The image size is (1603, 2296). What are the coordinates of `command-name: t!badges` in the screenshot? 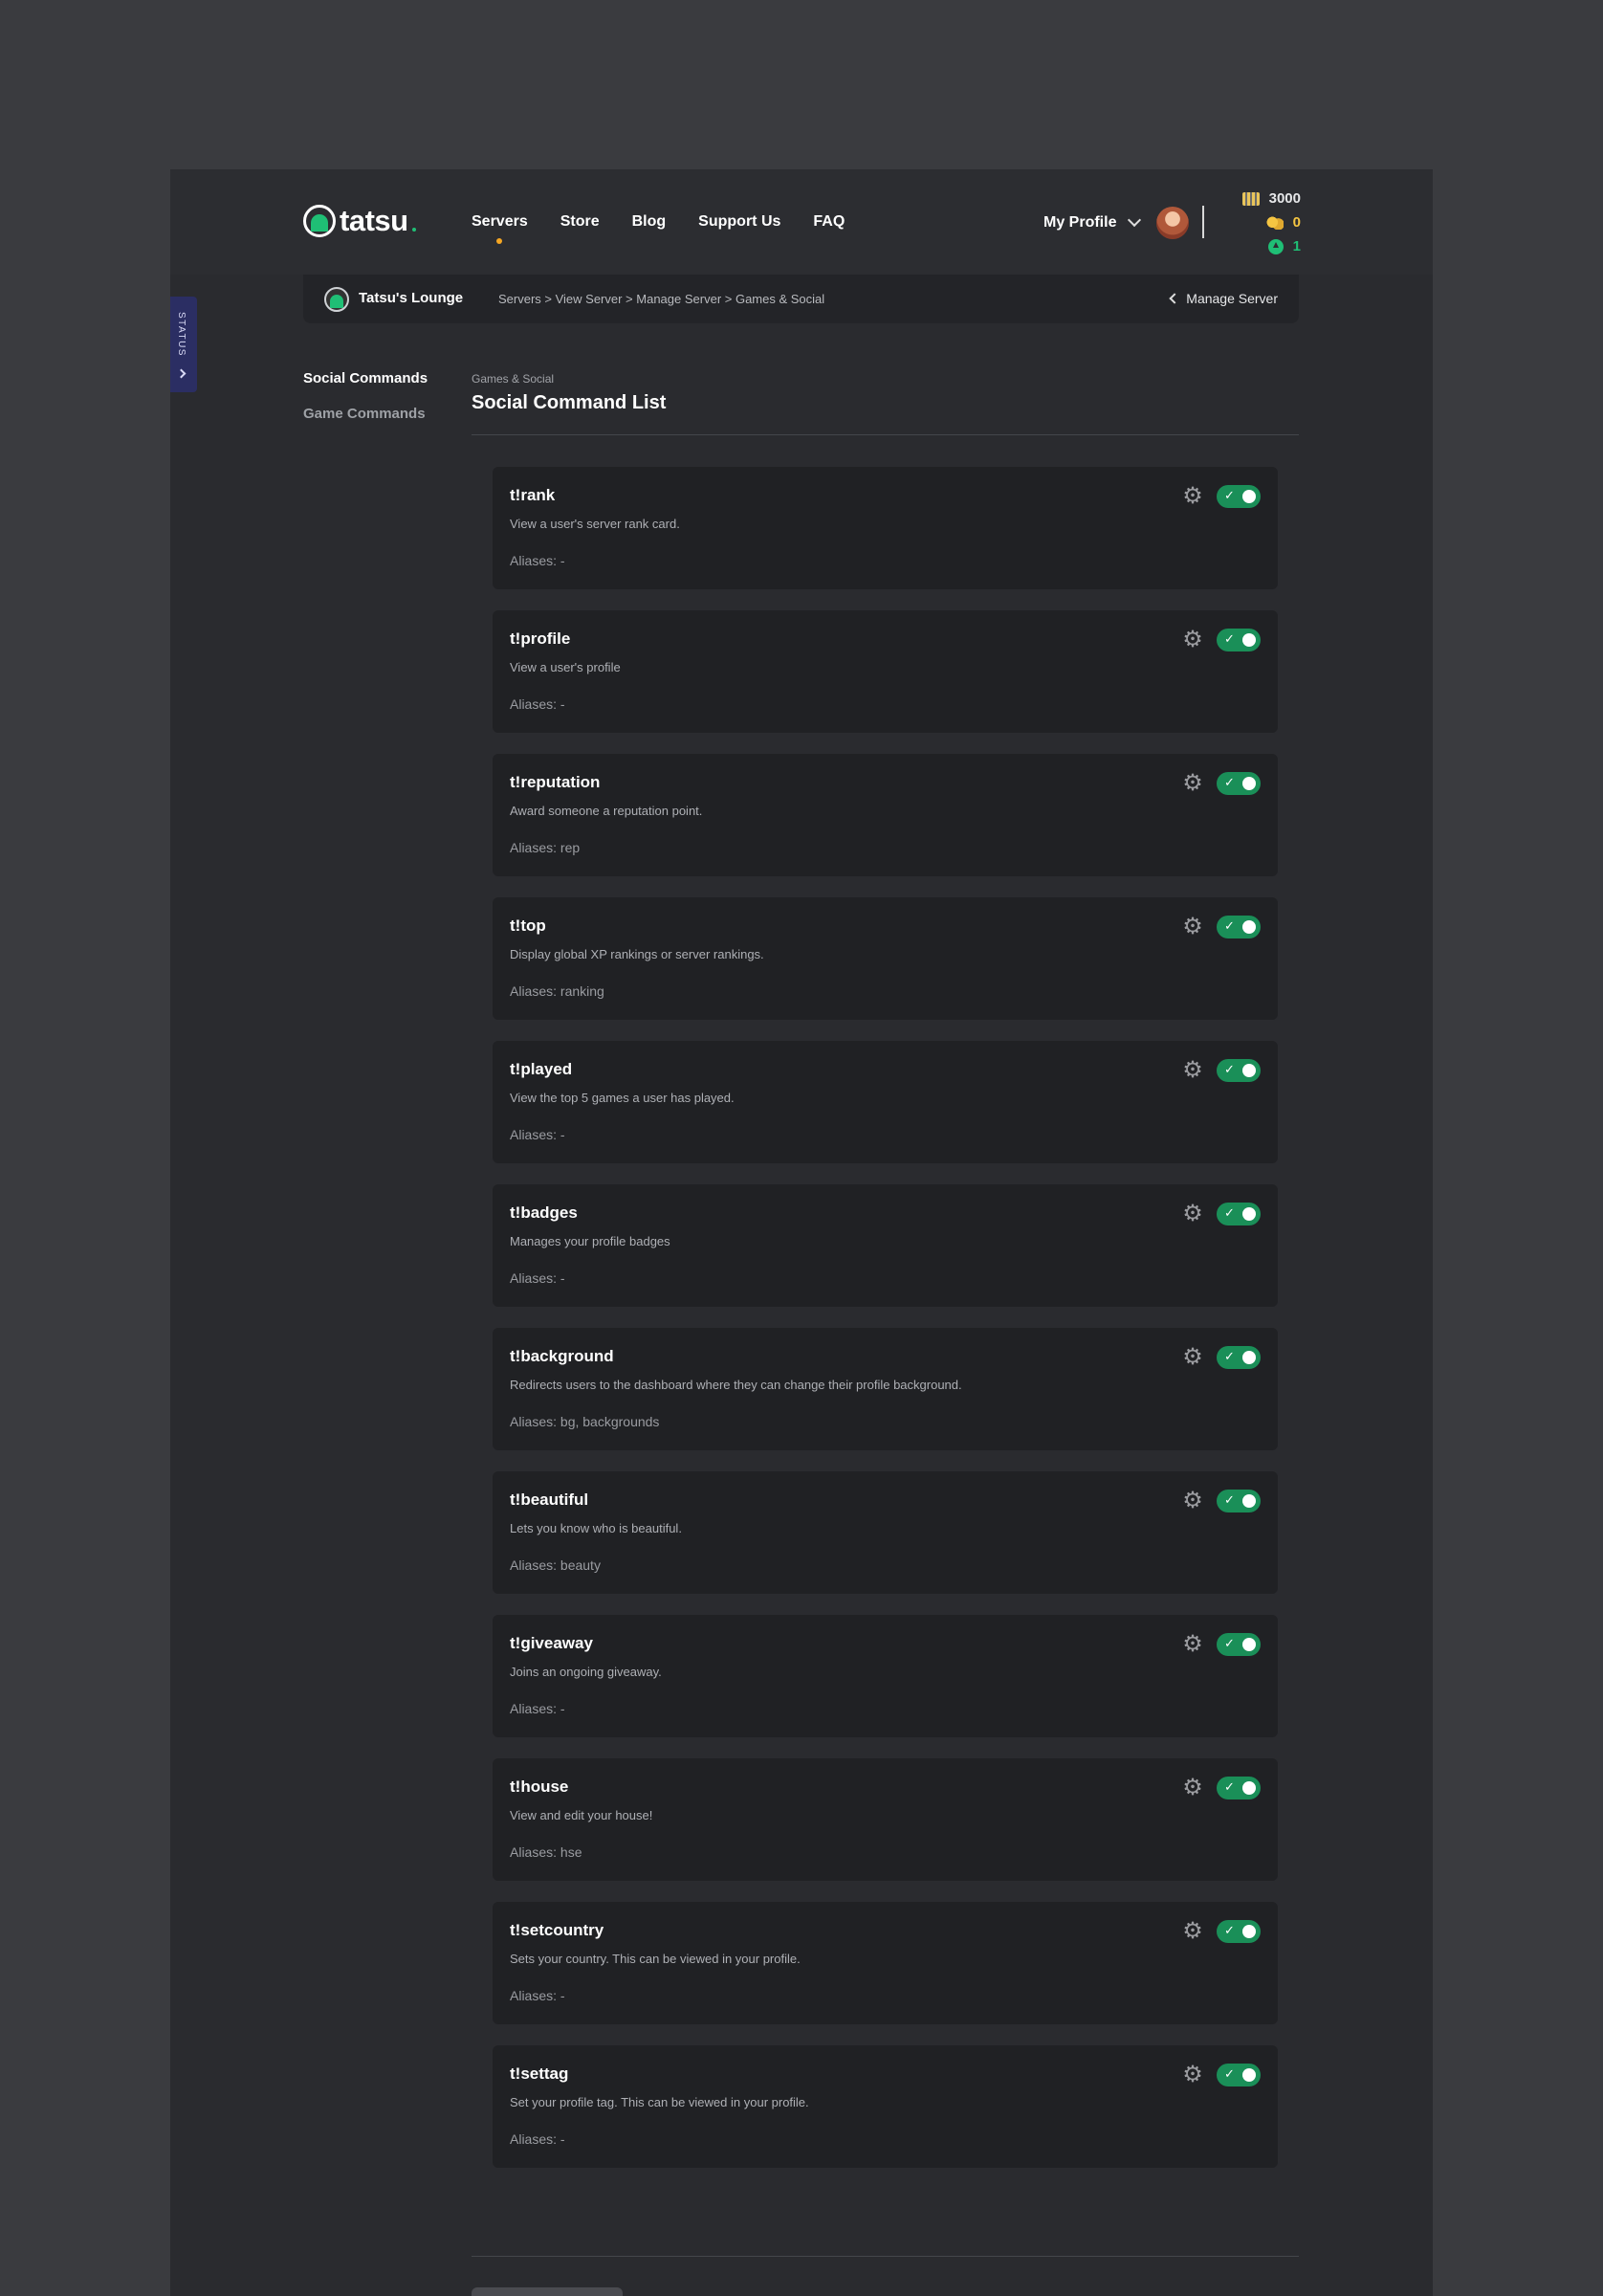 It's located at (544, 1212).